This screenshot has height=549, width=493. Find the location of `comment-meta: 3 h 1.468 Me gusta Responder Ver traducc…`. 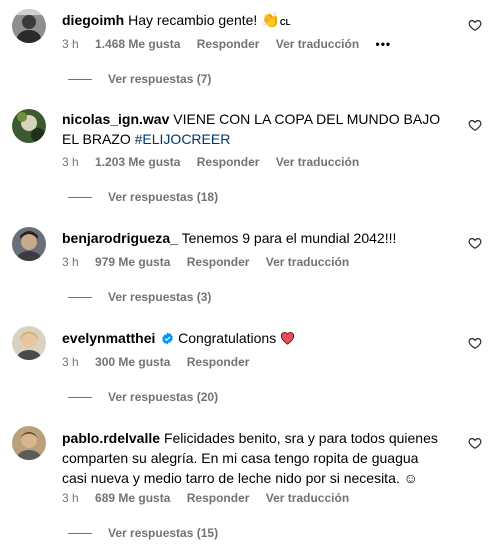

comment-meta: 3 h 1.468 Me gusta Responder Ver traducc… is located at coordinates (233, 44).